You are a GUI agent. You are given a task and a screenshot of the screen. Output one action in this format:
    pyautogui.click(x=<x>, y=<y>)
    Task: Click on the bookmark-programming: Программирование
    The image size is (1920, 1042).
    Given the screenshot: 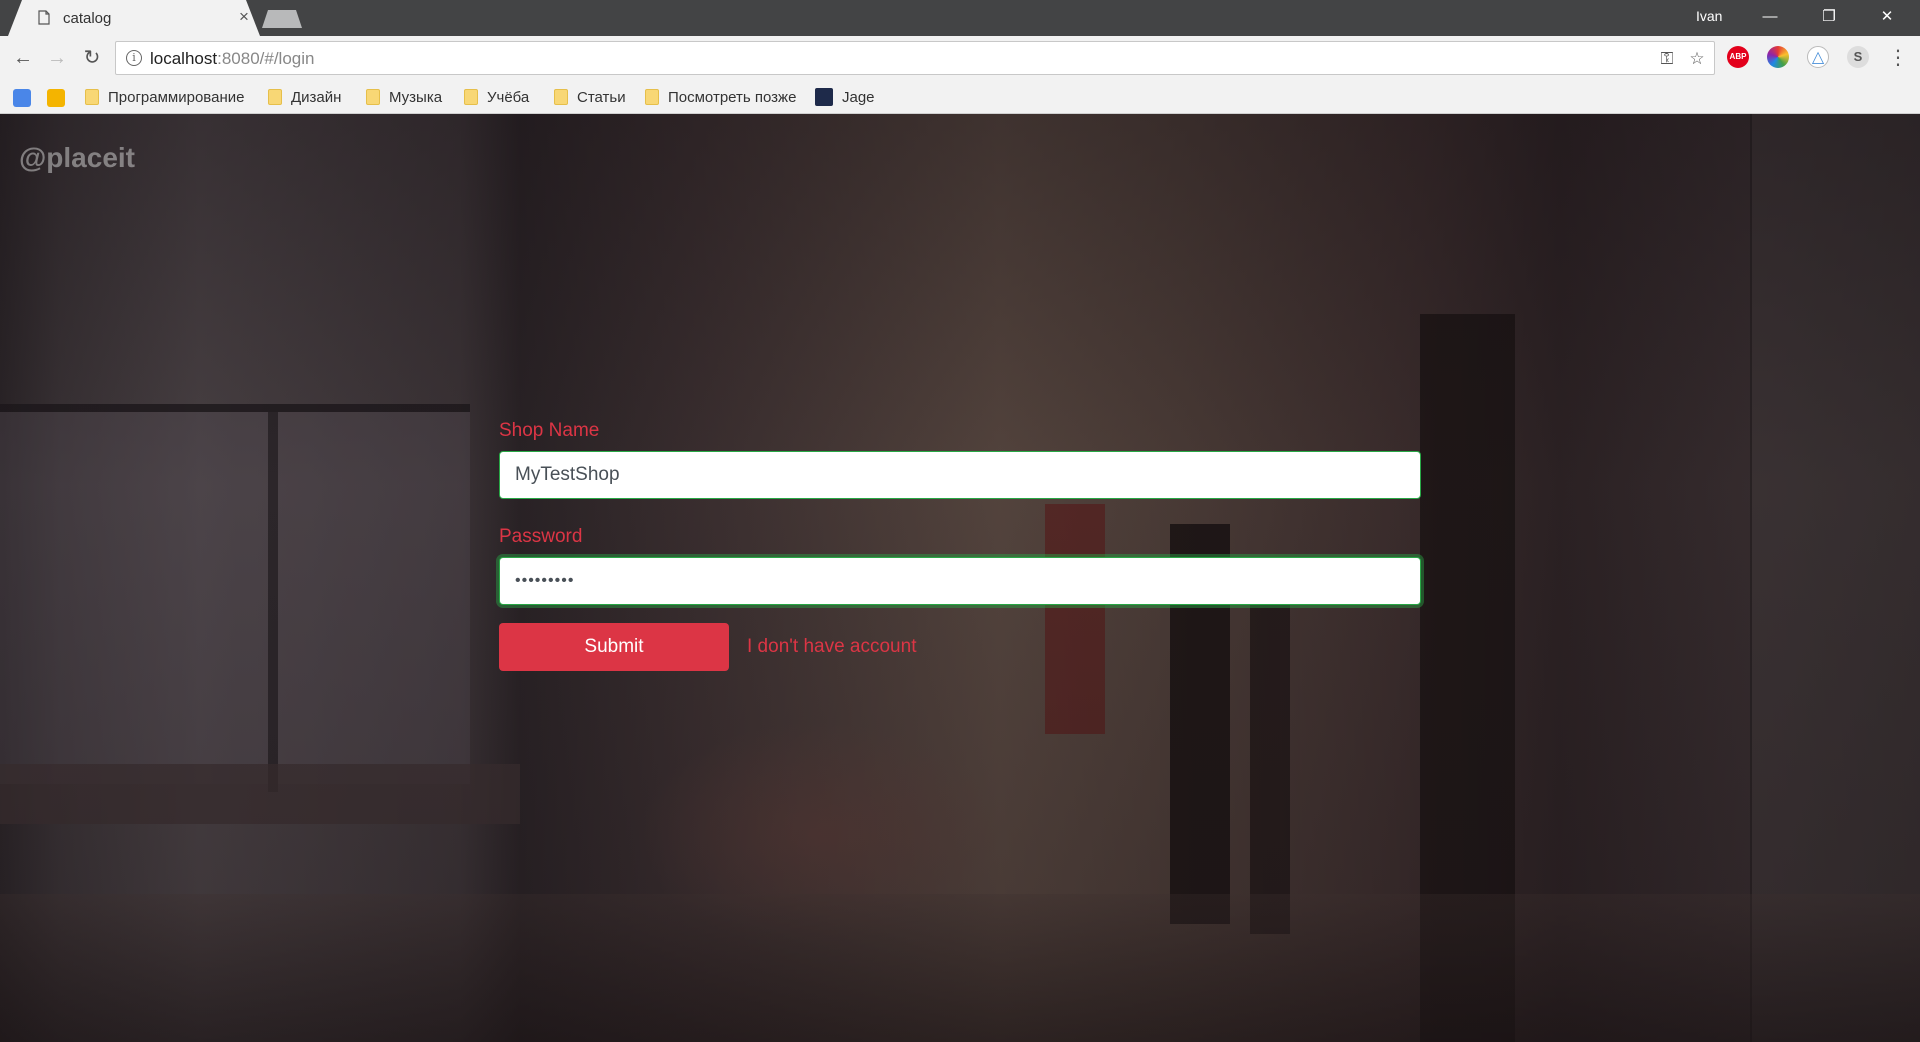 What is the action you would take?
    pyautogui.click(x=164, y=97)
    